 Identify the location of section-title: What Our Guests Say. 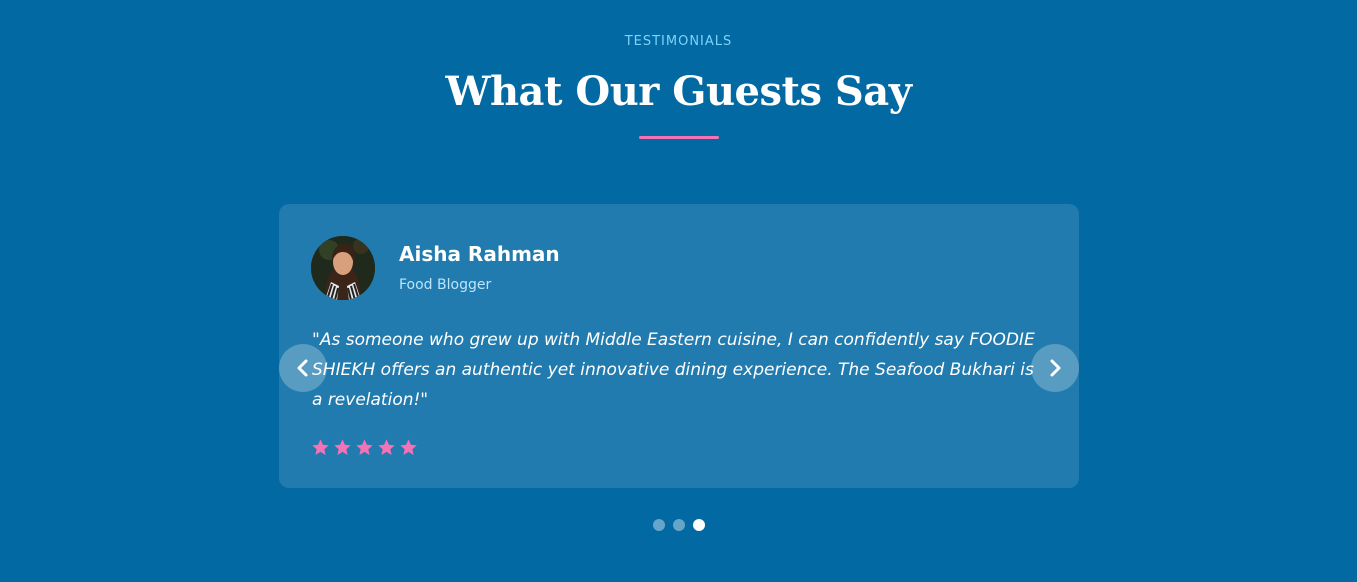
(678, 91).